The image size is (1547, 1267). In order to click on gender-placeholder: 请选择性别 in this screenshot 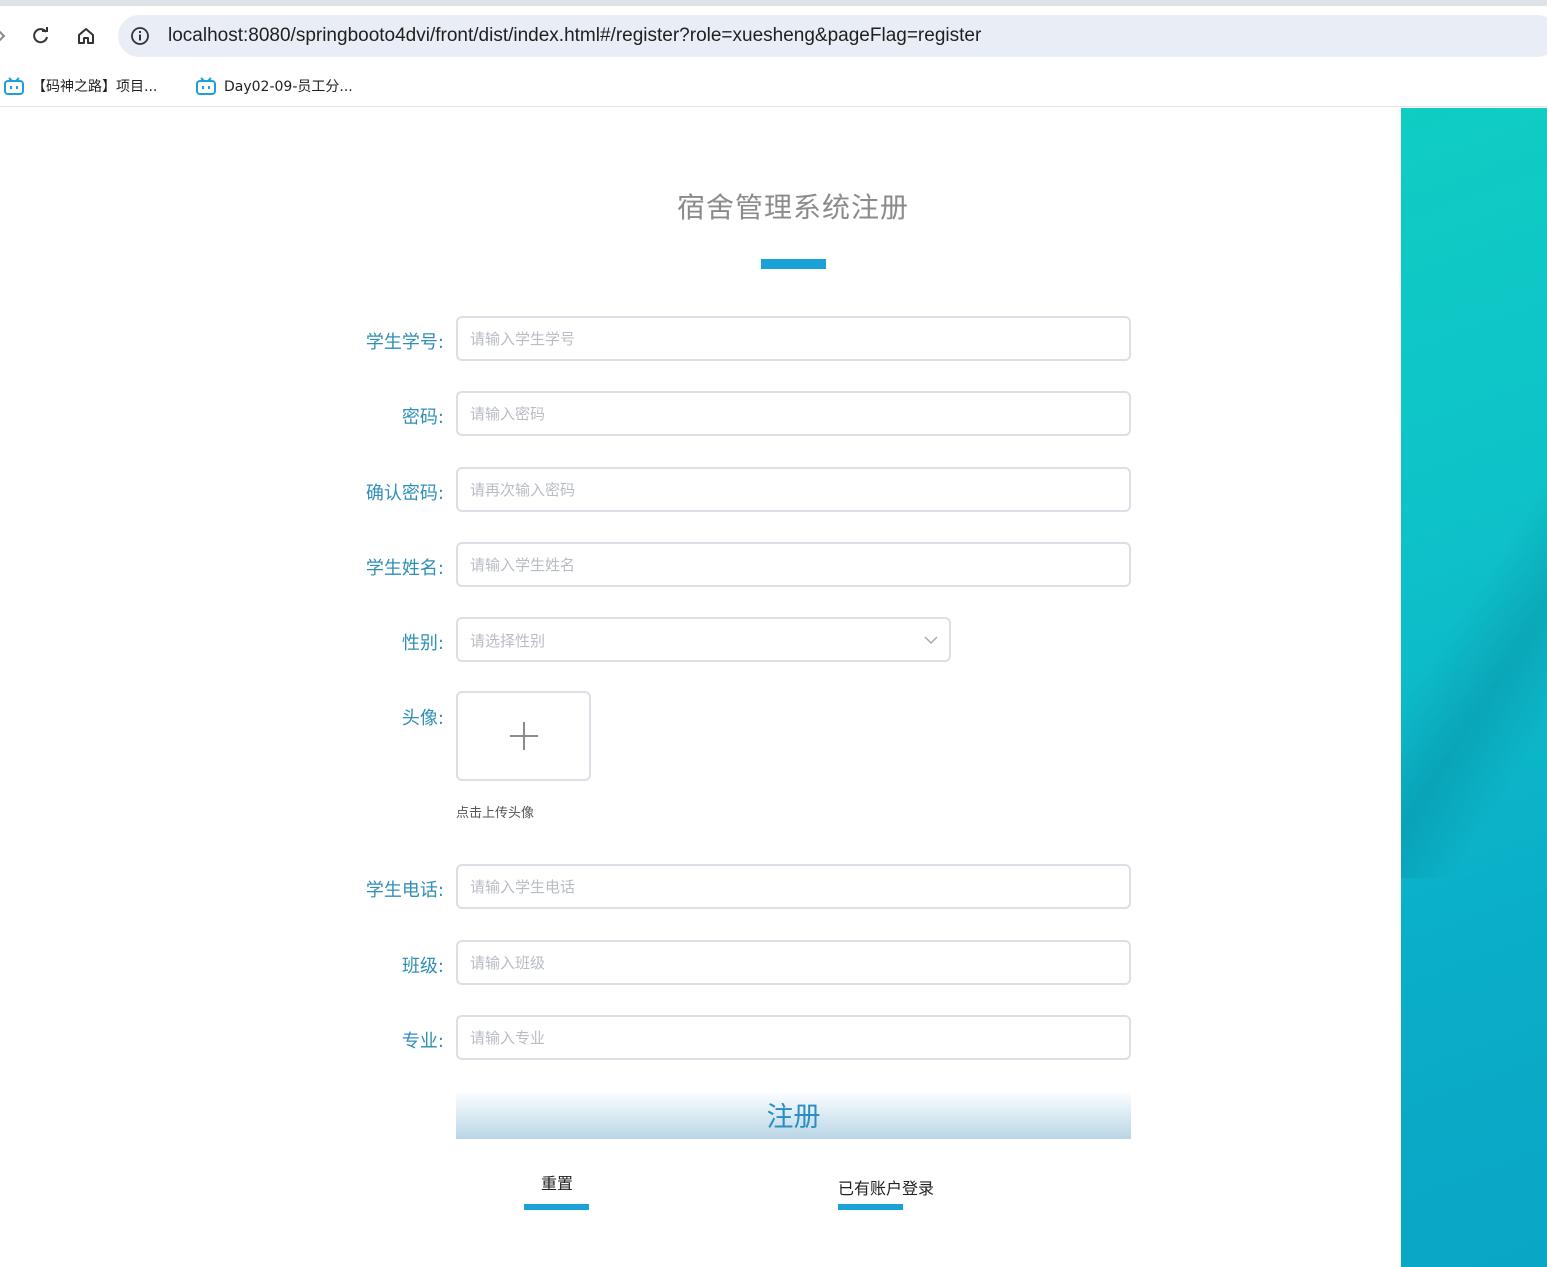, I will do `click(508, 641)`.